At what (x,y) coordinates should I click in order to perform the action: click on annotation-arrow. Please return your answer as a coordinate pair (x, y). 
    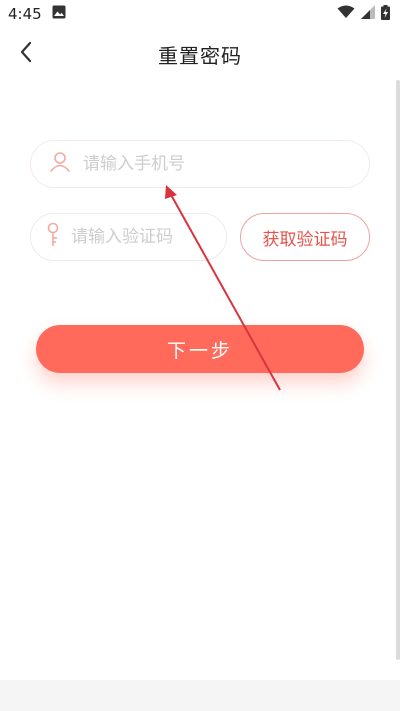
    Looking at the image, I should click on (223, 288).